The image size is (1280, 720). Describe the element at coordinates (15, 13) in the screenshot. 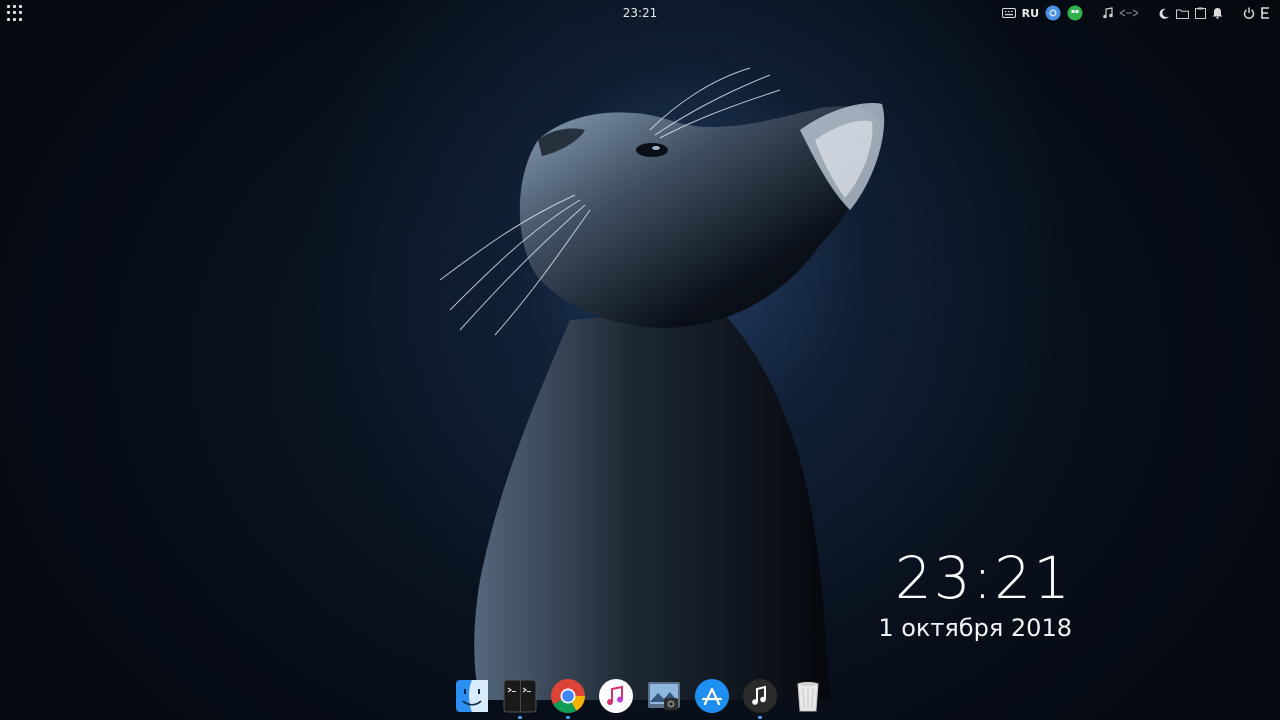

I see `app-launcher-icon` at that location.